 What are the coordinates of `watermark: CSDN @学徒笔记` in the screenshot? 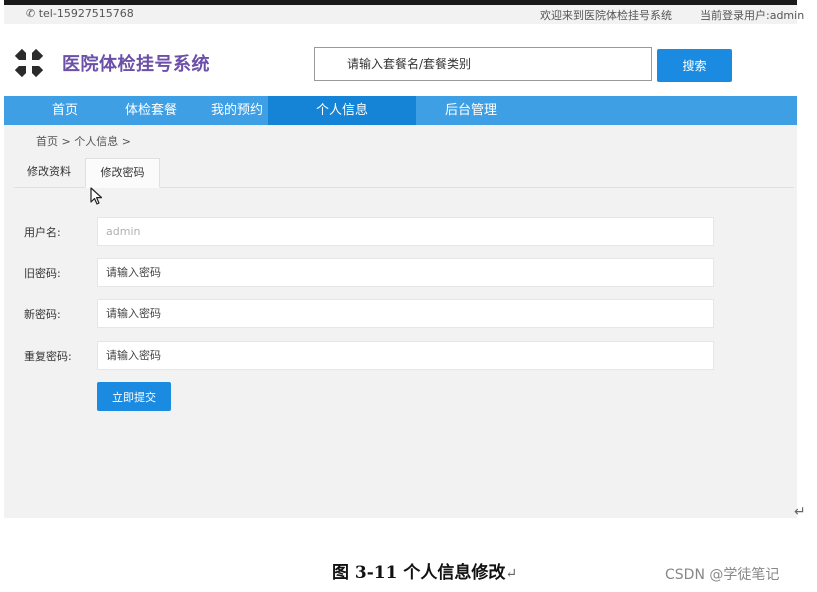 It's located at (722, 575).